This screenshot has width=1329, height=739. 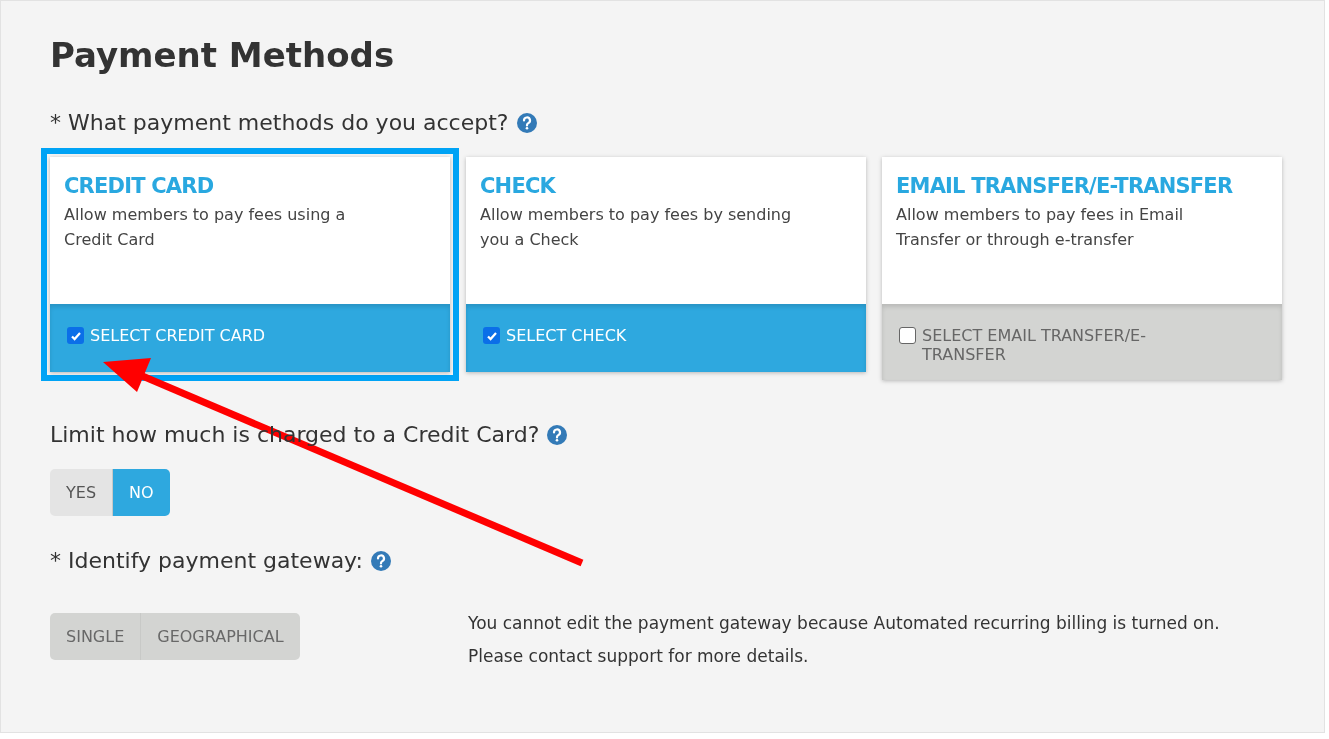 What do you see at coordinates (666, 338) in the screenshot?
I see `select-checkbox: SELECT CHECK` at bounding box center [666, 338].